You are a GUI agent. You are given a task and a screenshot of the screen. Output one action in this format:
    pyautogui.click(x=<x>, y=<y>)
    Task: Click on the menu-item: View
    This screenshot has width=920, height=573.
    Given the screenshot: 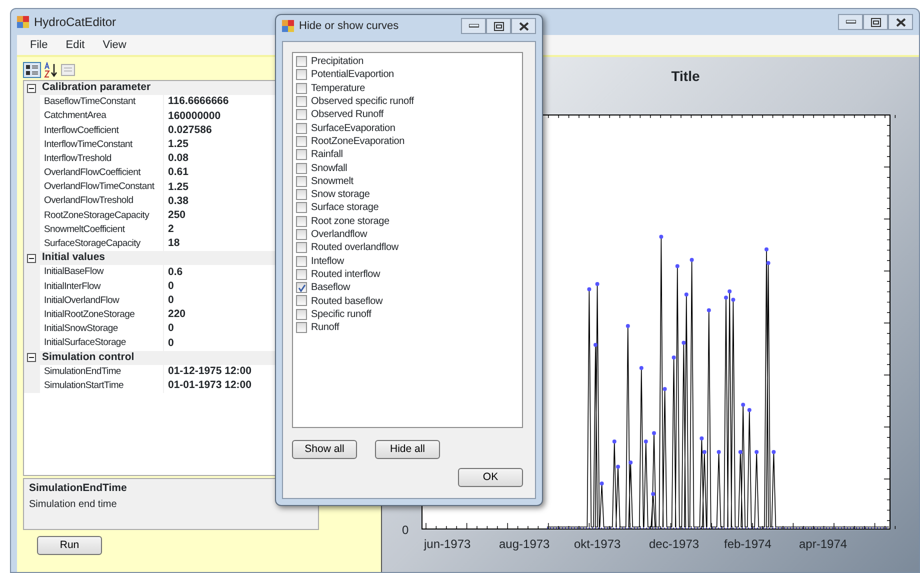 What is the action you would take?
    pyautogui.click(x=115, y=45)
    